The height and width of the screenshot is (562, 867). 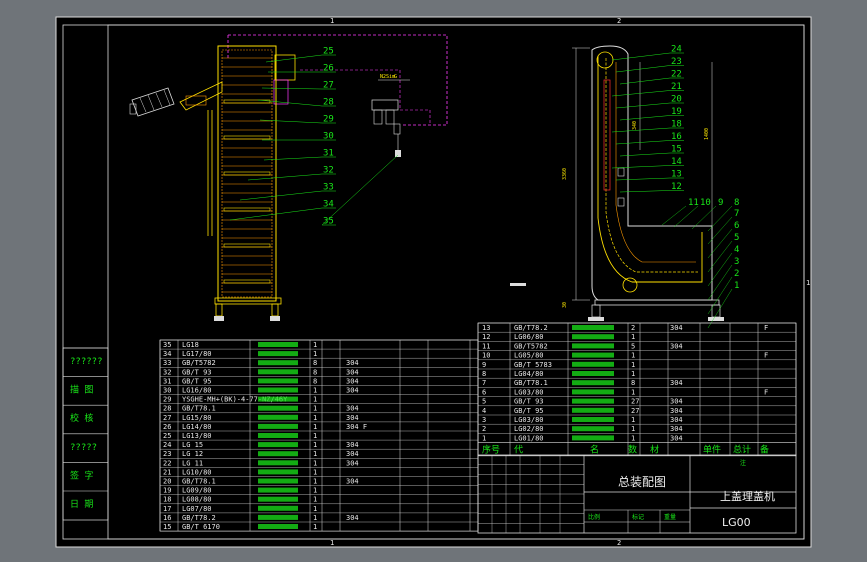 I want to click on bom-no: 3, so click(x=484, y=420).